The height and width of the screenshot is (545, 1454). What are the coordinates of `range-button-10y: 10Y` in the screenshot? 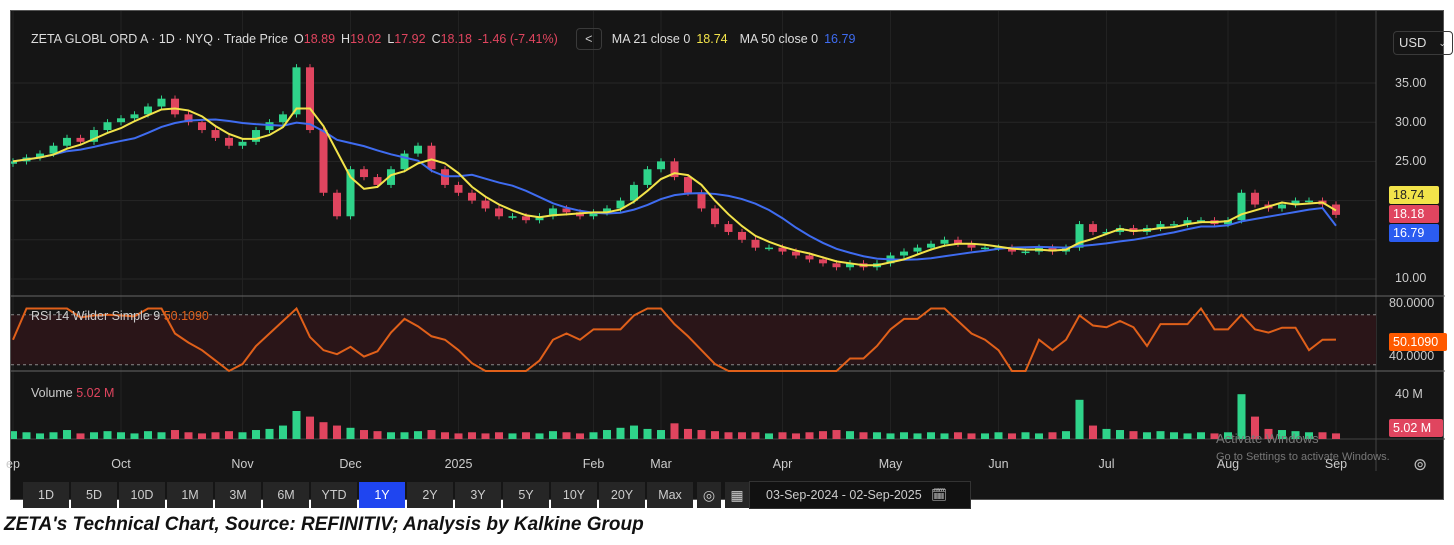 It's located at (574, 495).